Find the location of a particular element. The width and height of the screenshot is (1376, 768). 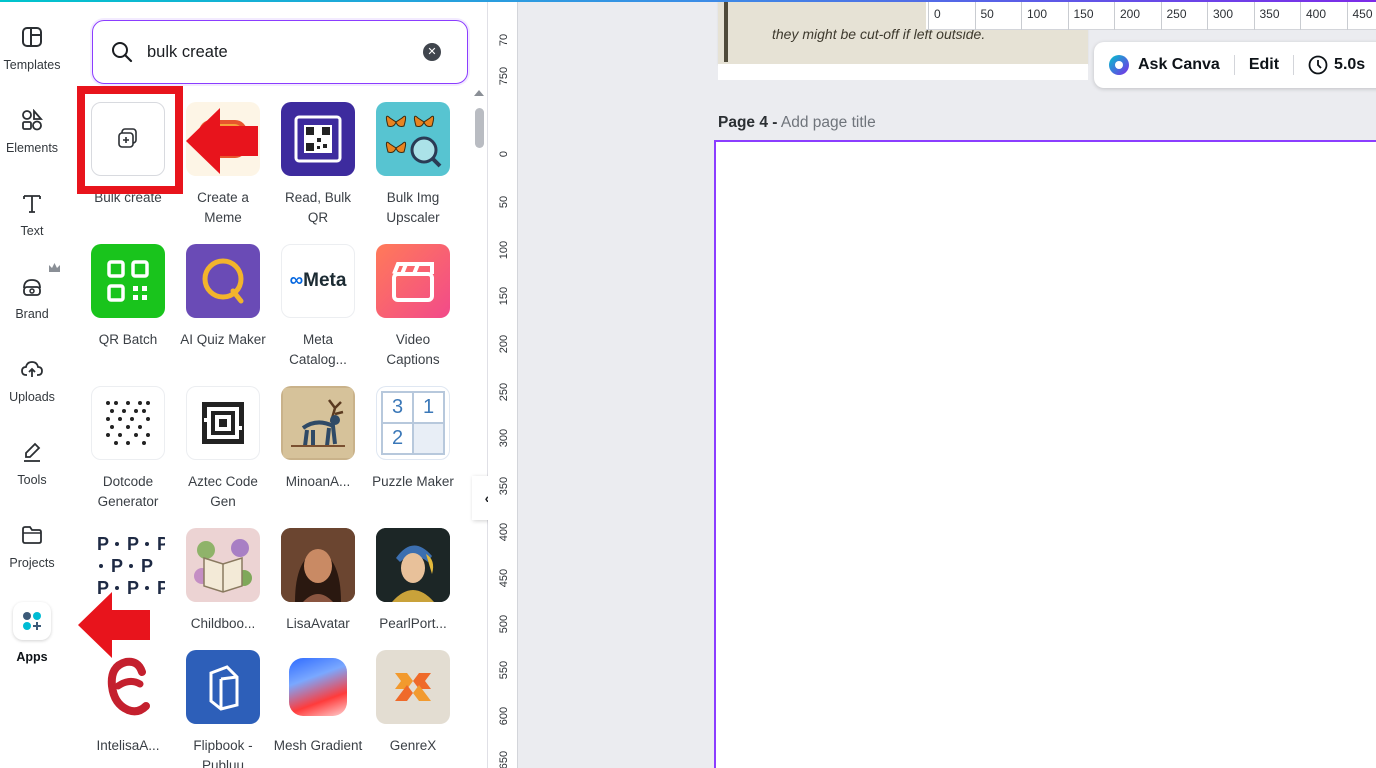

app-tile-bulk-create: Bulk create is located at coordinates (128, 167).